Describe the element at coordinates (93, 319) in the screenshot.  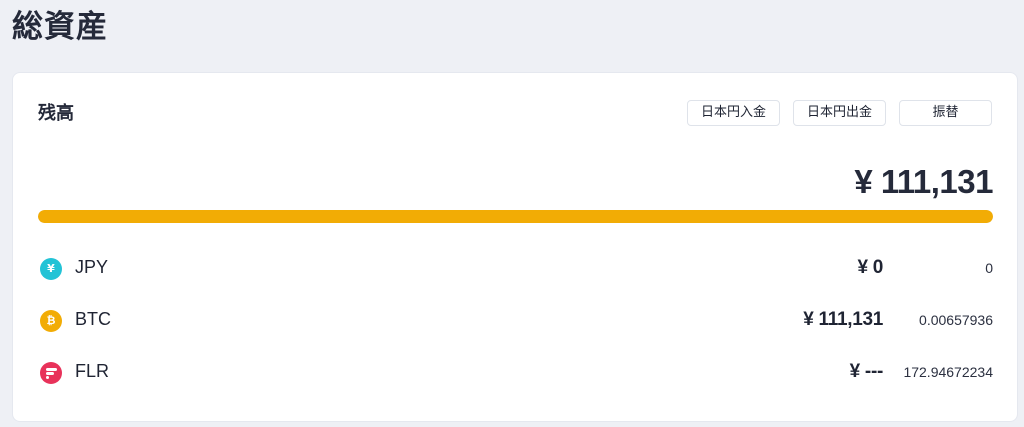
I see `asset-name: BTC` at that location.